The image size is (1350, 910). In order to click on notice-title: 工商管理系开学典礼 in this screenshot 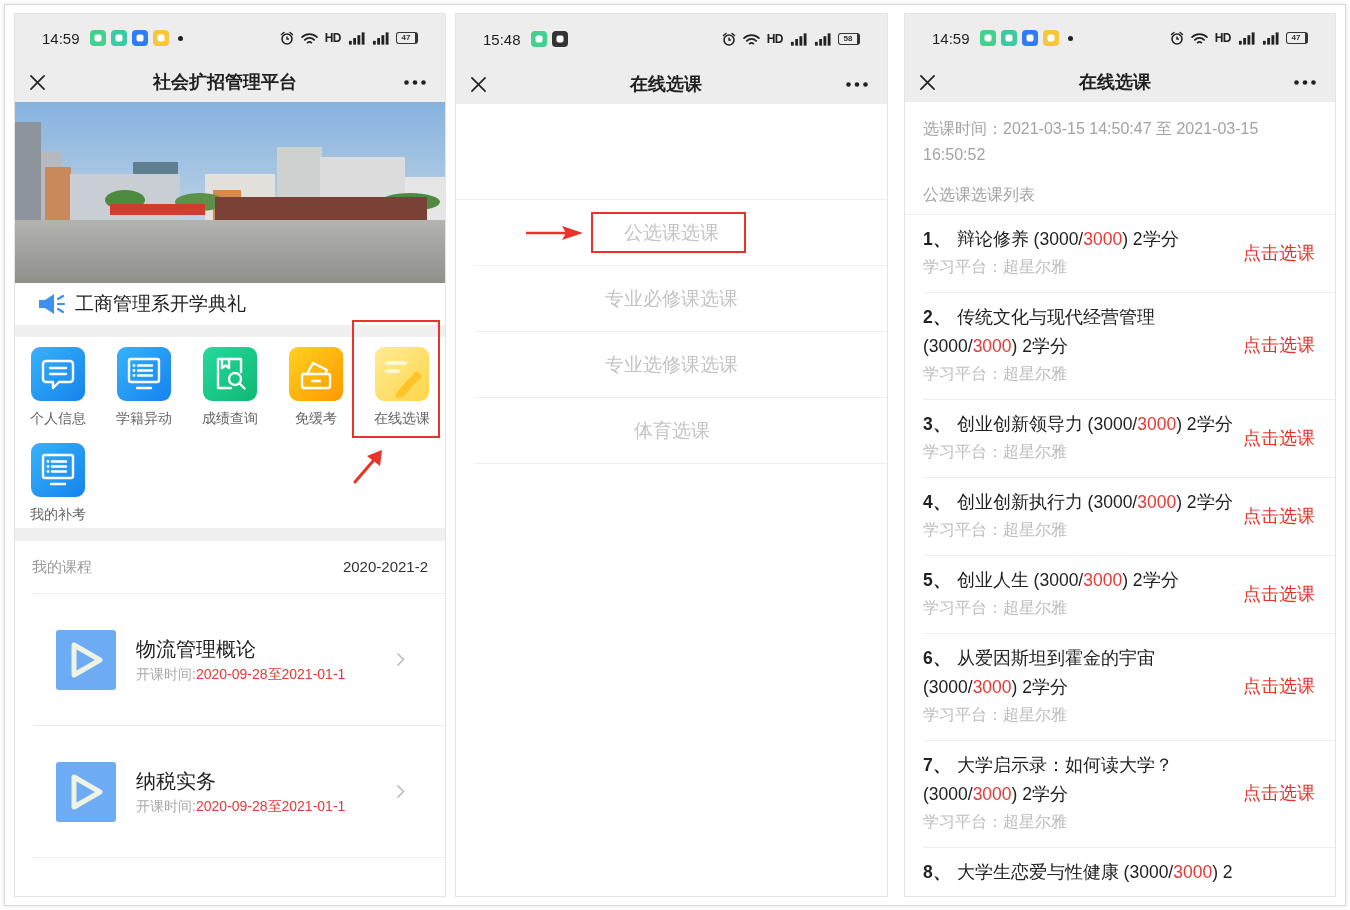, I will do `click(160, 304)`.